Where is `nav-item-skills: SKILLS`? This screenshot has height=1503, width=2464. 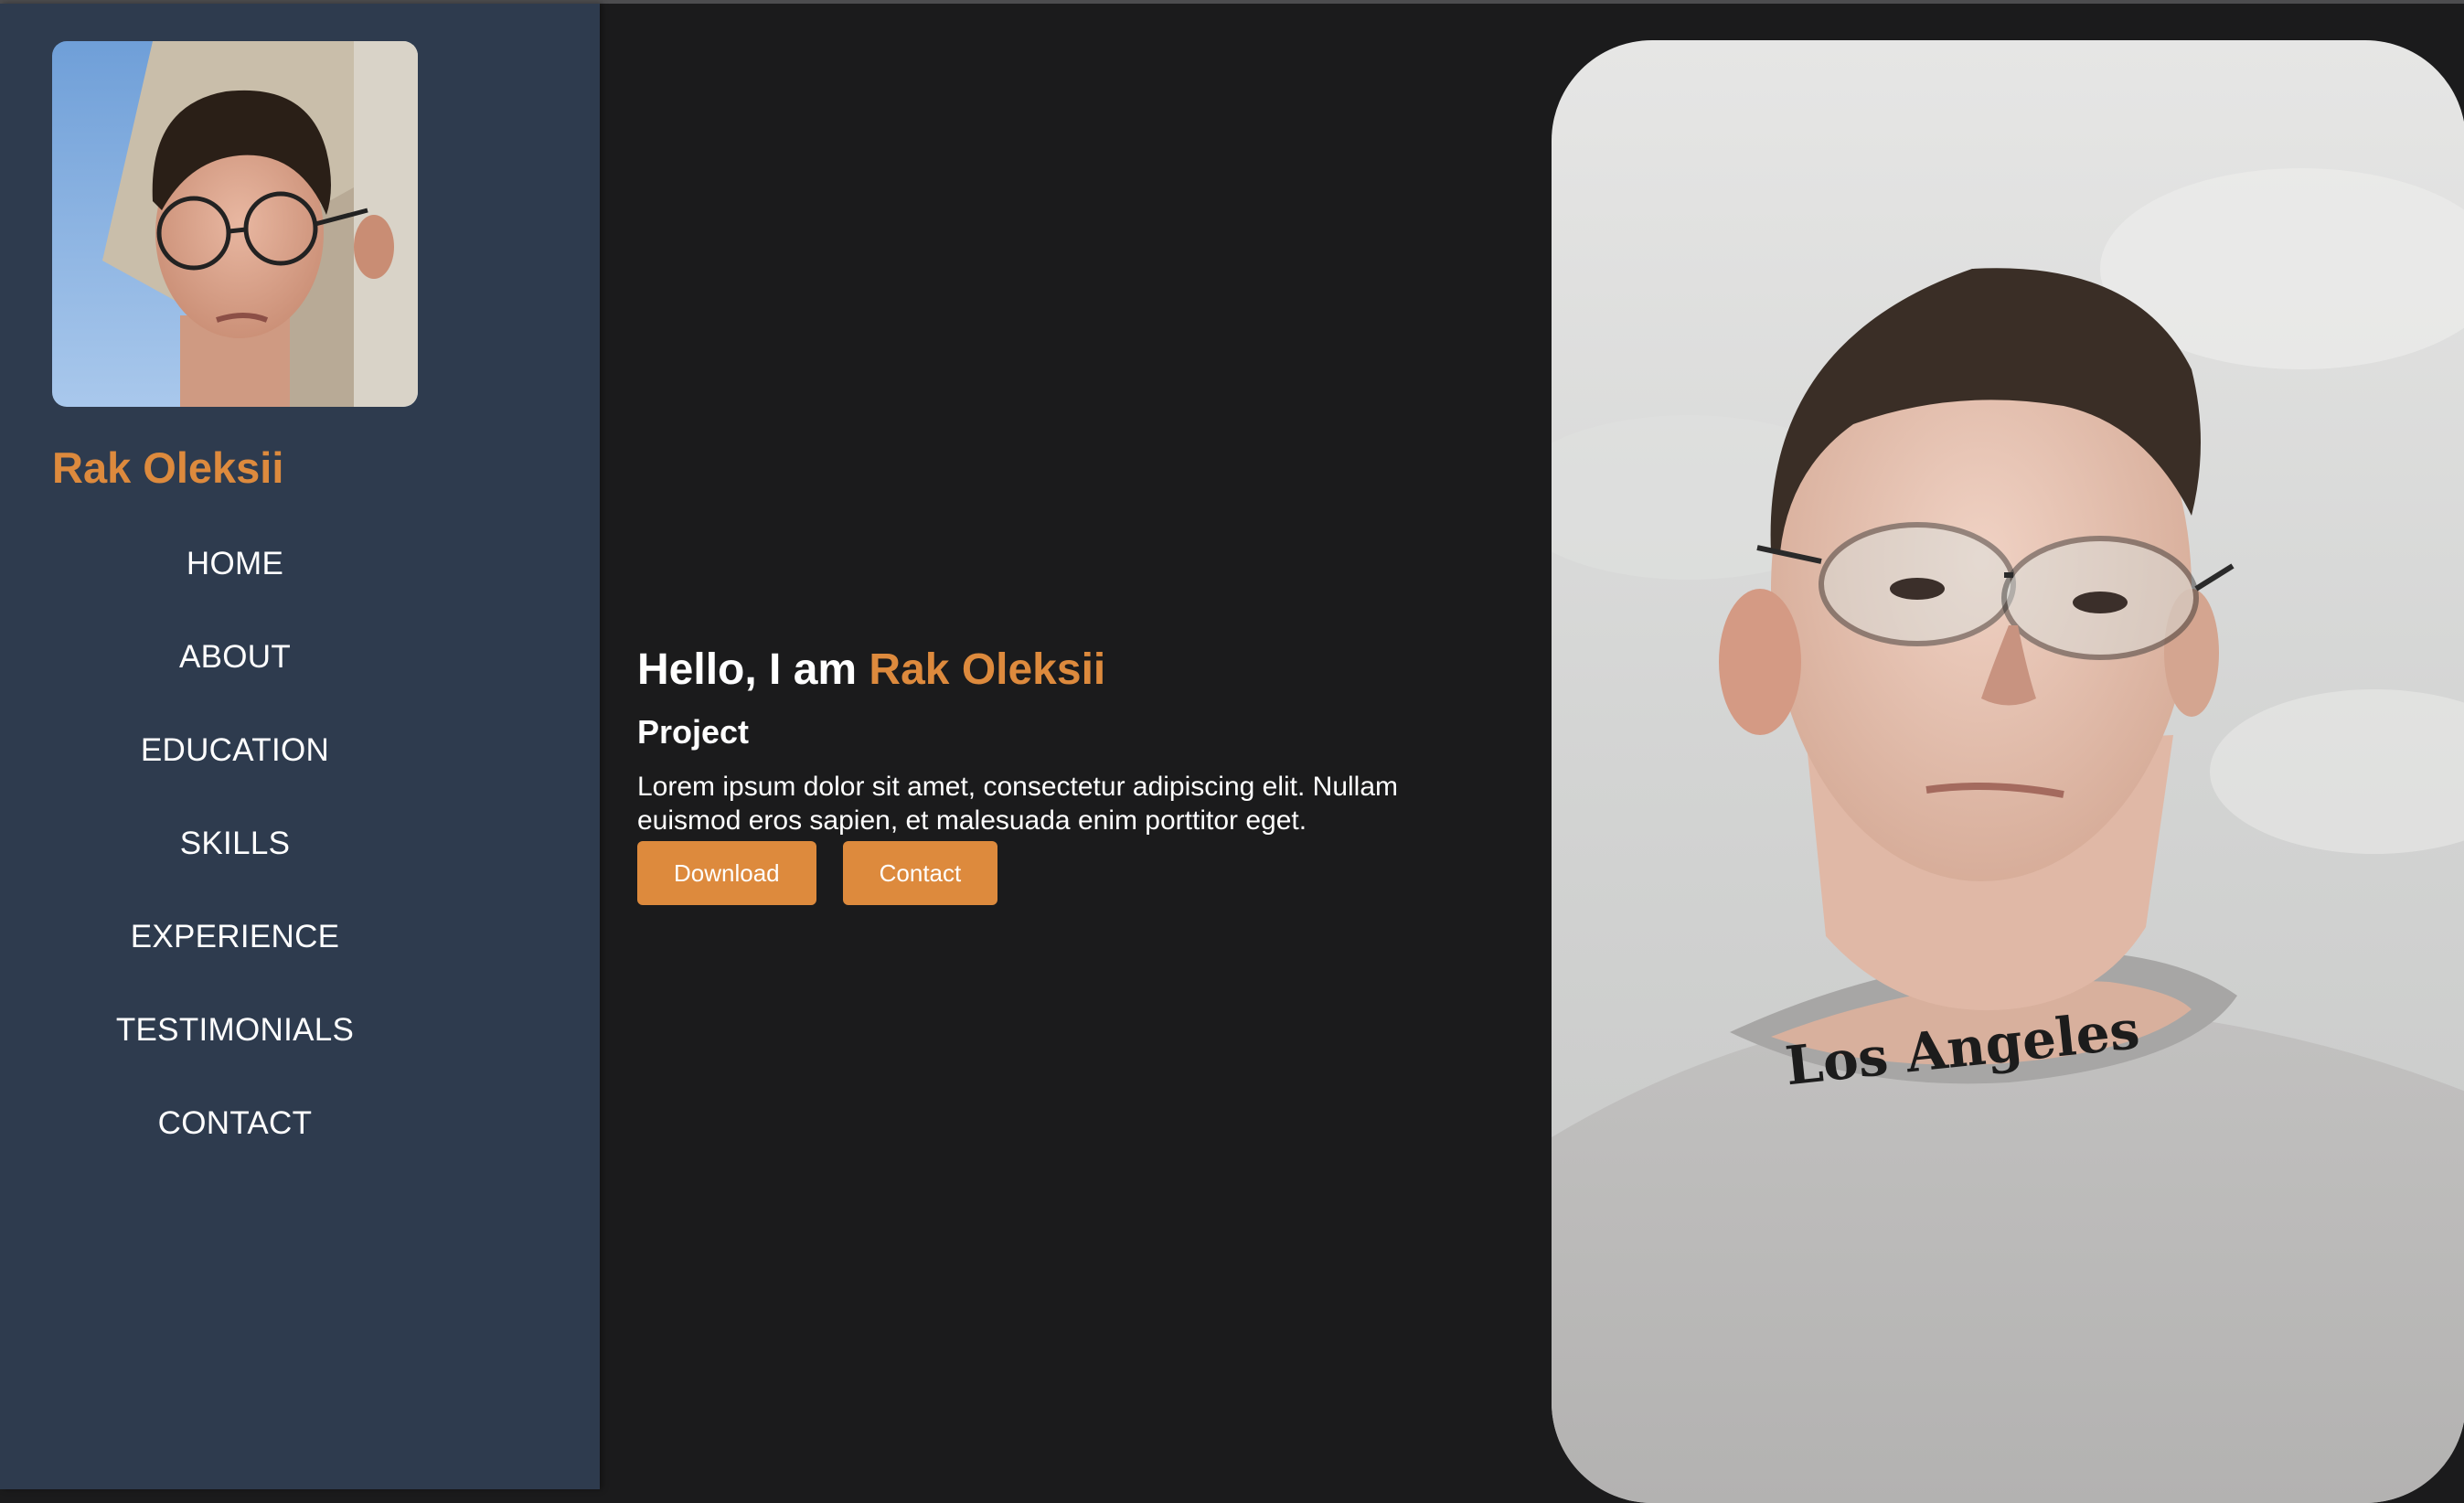 nav-item-skills: SKILLS is located at coordinates (235, 867).